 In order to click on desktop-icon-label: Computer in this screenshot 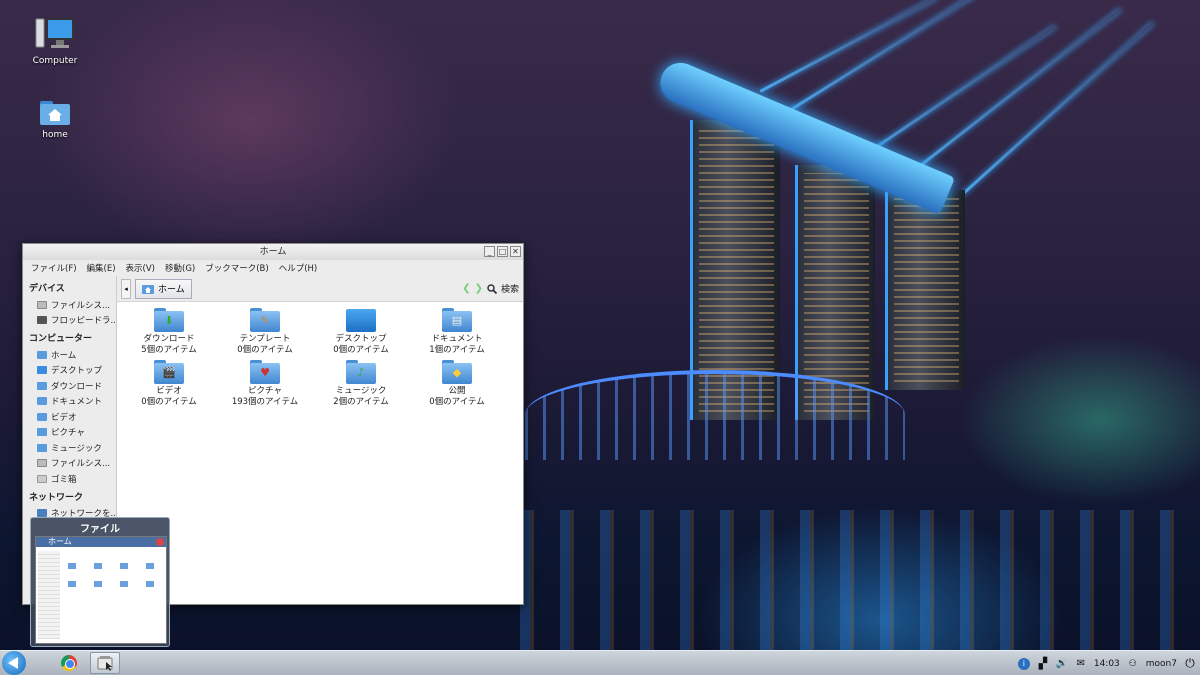, I will do `click(55, 61)`.